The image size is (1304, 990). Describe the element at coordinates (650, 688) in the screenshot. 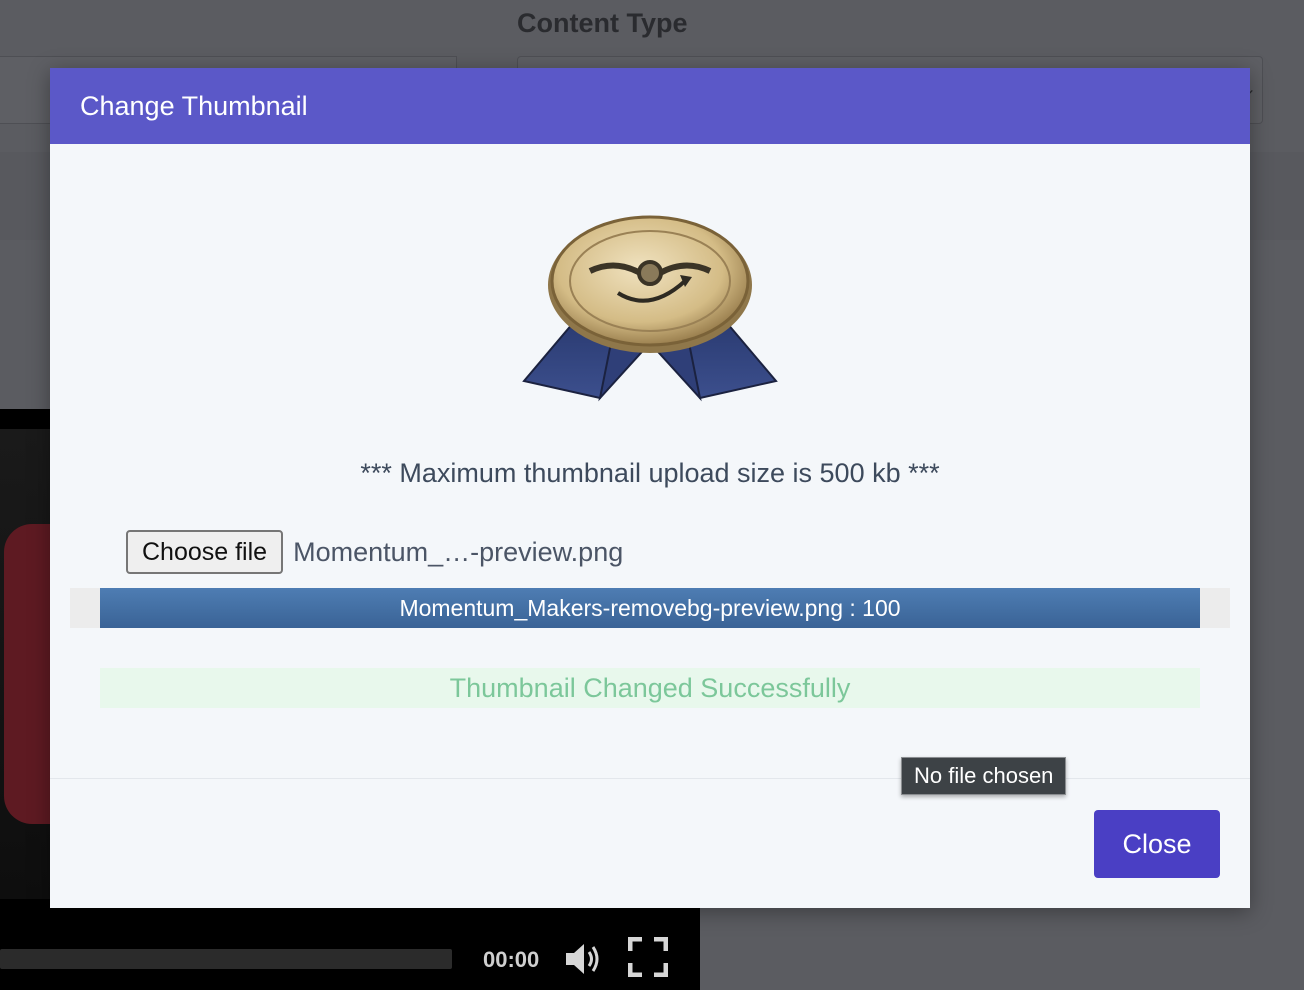

I see `success-message: Thumbnail Changed Successfully` at that location.